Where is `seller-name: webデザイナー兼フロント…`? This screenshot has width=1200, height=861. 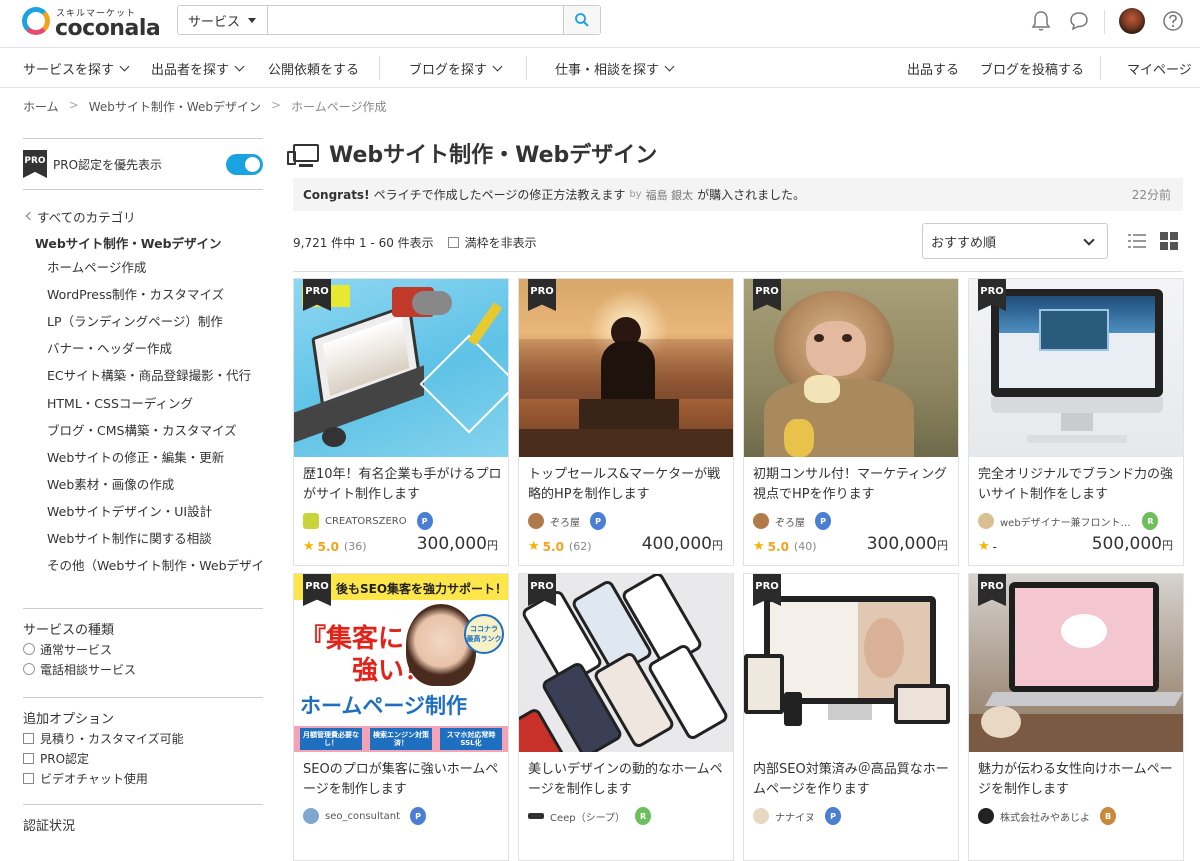 seller-name: webデザイナー兼フロント… is located at coordinates (1065, 523).